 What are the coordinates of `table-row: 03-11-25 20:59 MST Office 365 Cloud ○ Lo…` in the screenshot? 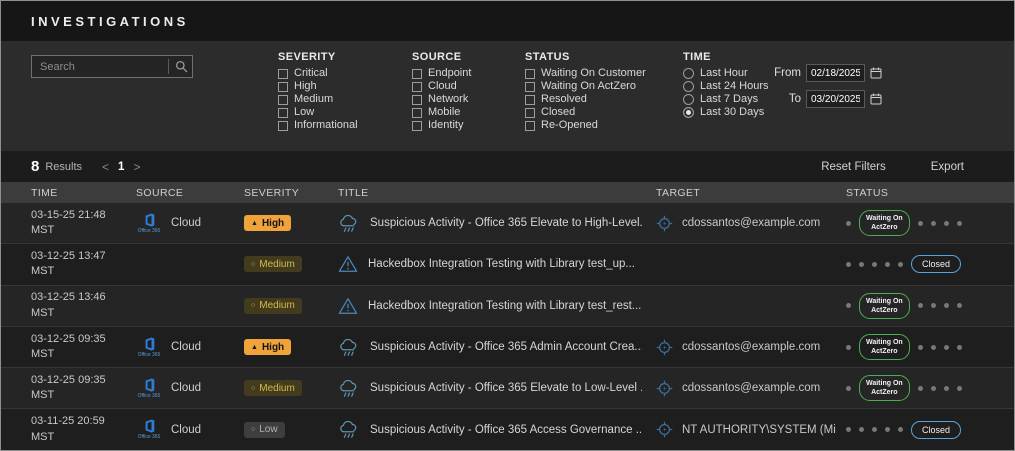 It's located at (507, 429).